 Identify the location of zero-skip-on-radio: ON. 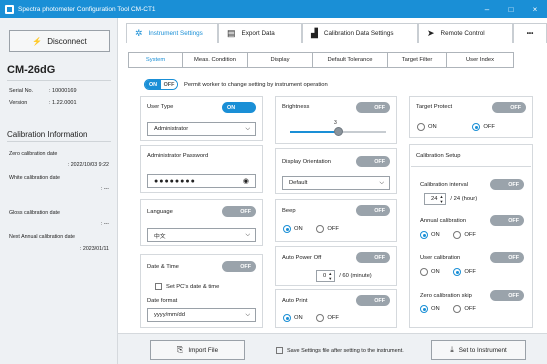
(430, 309).